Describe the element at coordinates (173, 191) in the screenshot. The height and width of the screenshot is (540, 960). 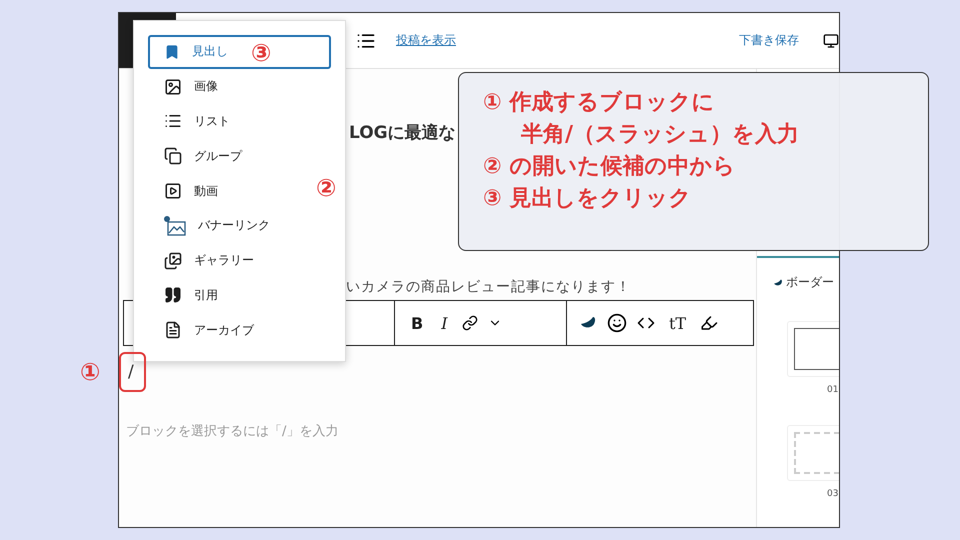
I see `video-icon` at that location.